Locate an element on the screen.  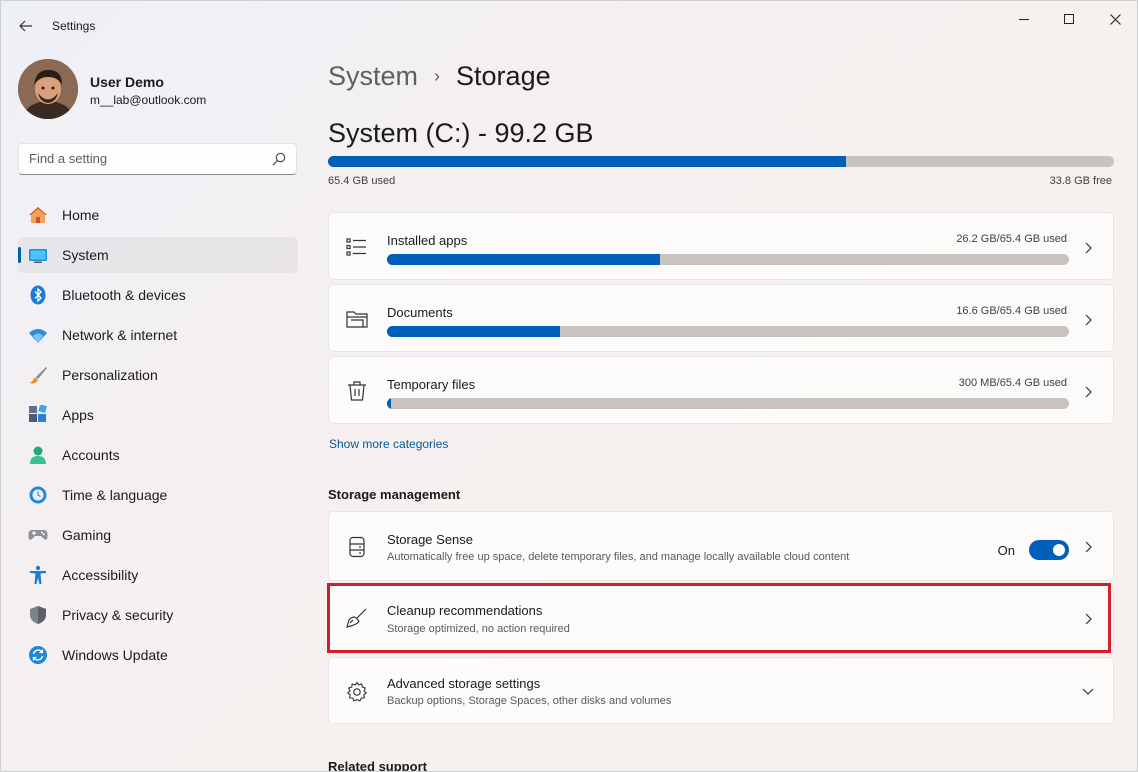
sidebar-item-accounts: Accounts is located at coordinates (158, 455).